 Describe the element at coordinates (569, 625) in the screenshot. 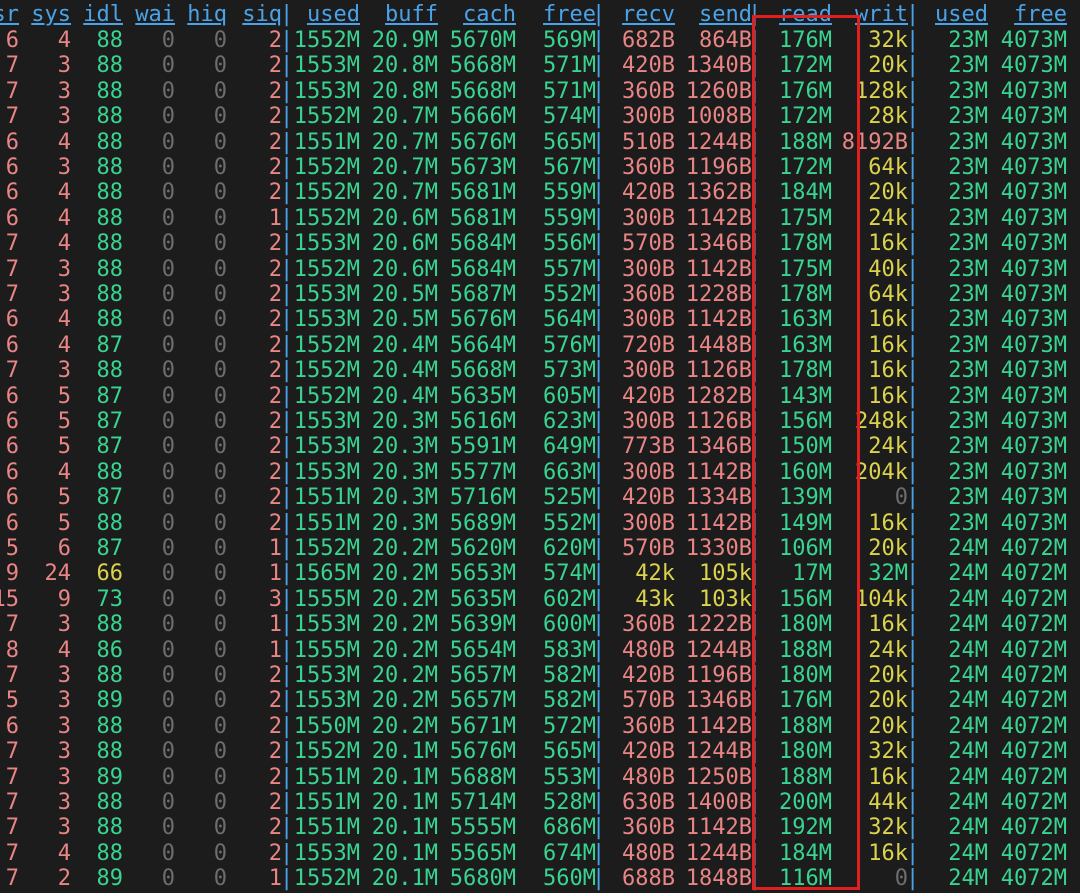

I see `cell-mem-free: 600M` at that location.